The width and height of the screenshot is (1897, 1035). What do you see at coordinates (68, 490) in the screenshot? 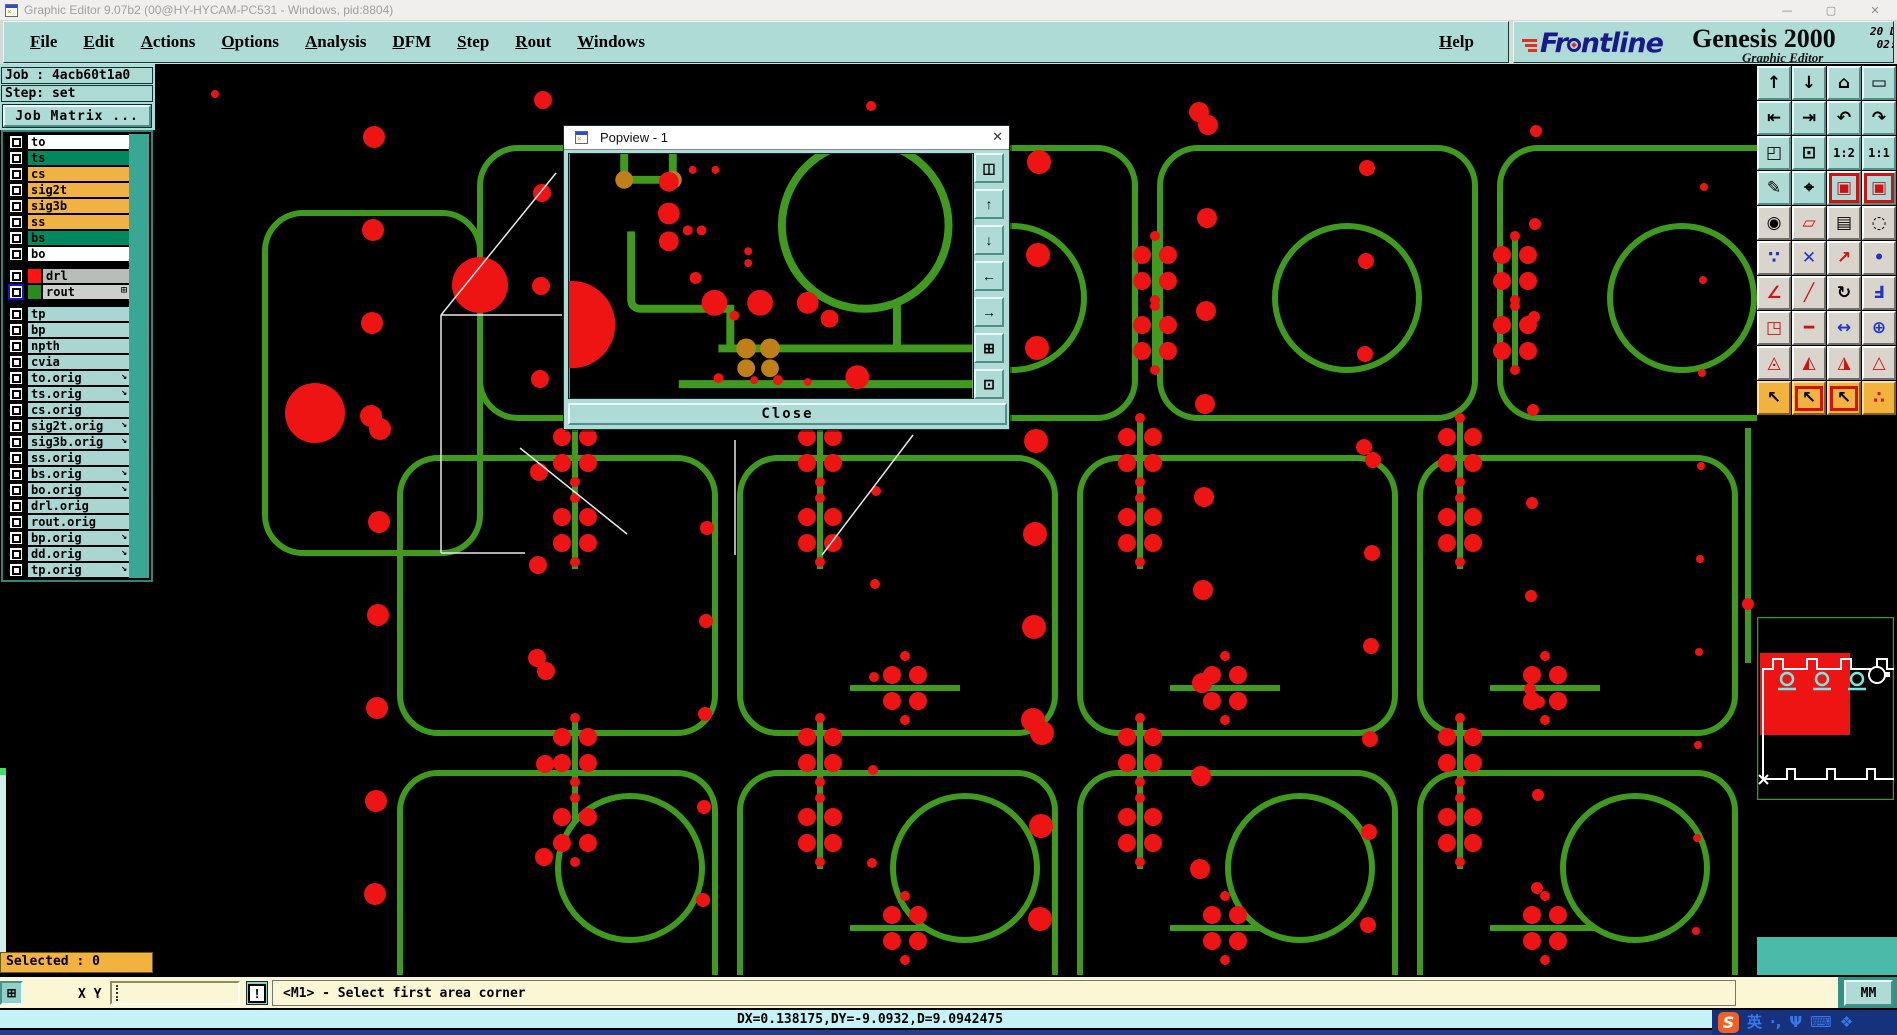
I see `layer-row: bo.orig ↘` at bounding box center [68, 490].